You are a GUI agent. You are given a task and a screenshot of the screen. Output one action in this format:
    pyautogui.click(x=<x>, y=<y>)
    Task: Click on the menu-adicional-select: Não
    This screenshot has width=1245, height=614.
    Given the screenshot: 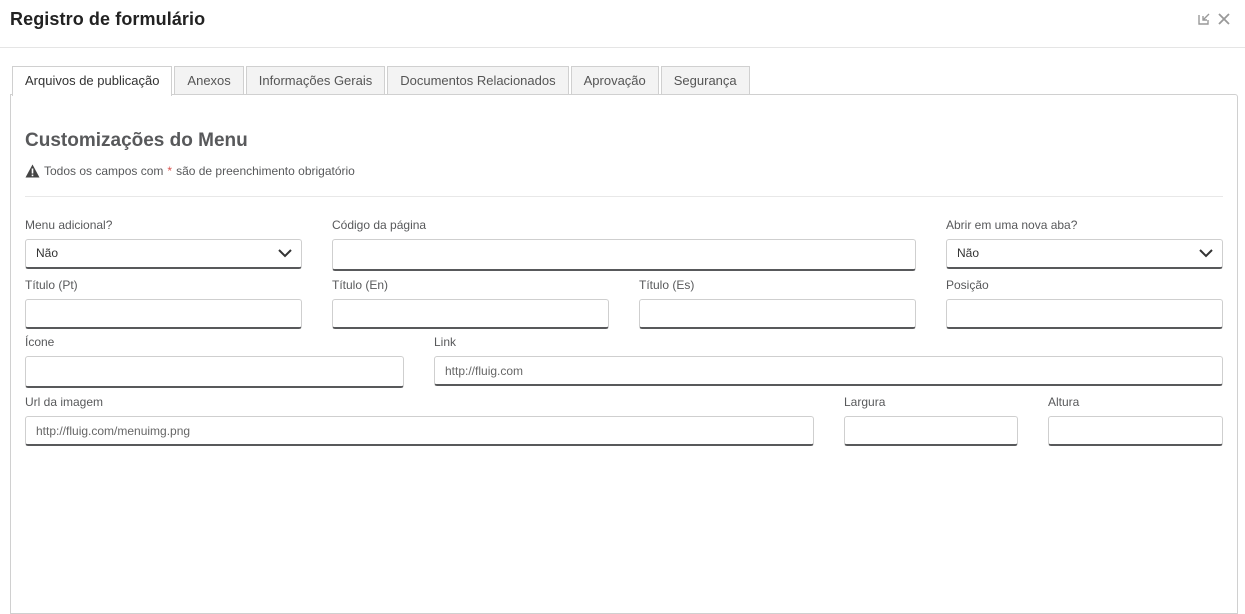 What is the action you would take?
    pyautogui.click(x=163, y=254)
    